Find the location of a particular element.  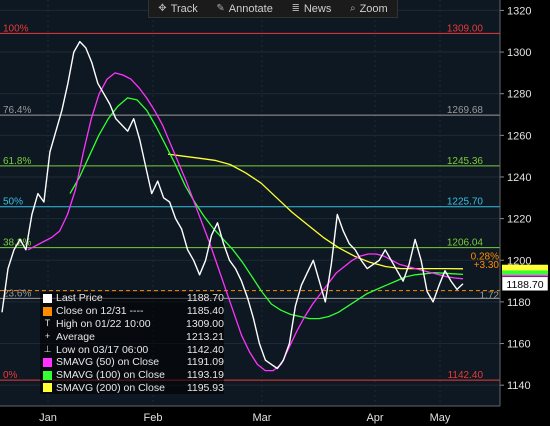

legend-row: T High on 01/22 10:00 1309.00 is located at coordinates (132, 324).